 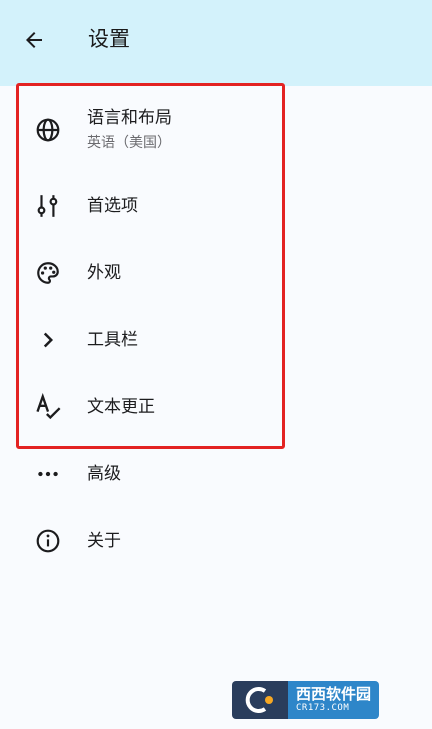 I want to click on settings-item-label: 外观, so click(x=104, y=273).